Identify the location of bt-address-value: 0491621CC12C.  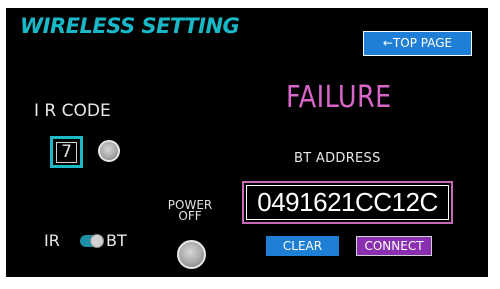
(347, 202).